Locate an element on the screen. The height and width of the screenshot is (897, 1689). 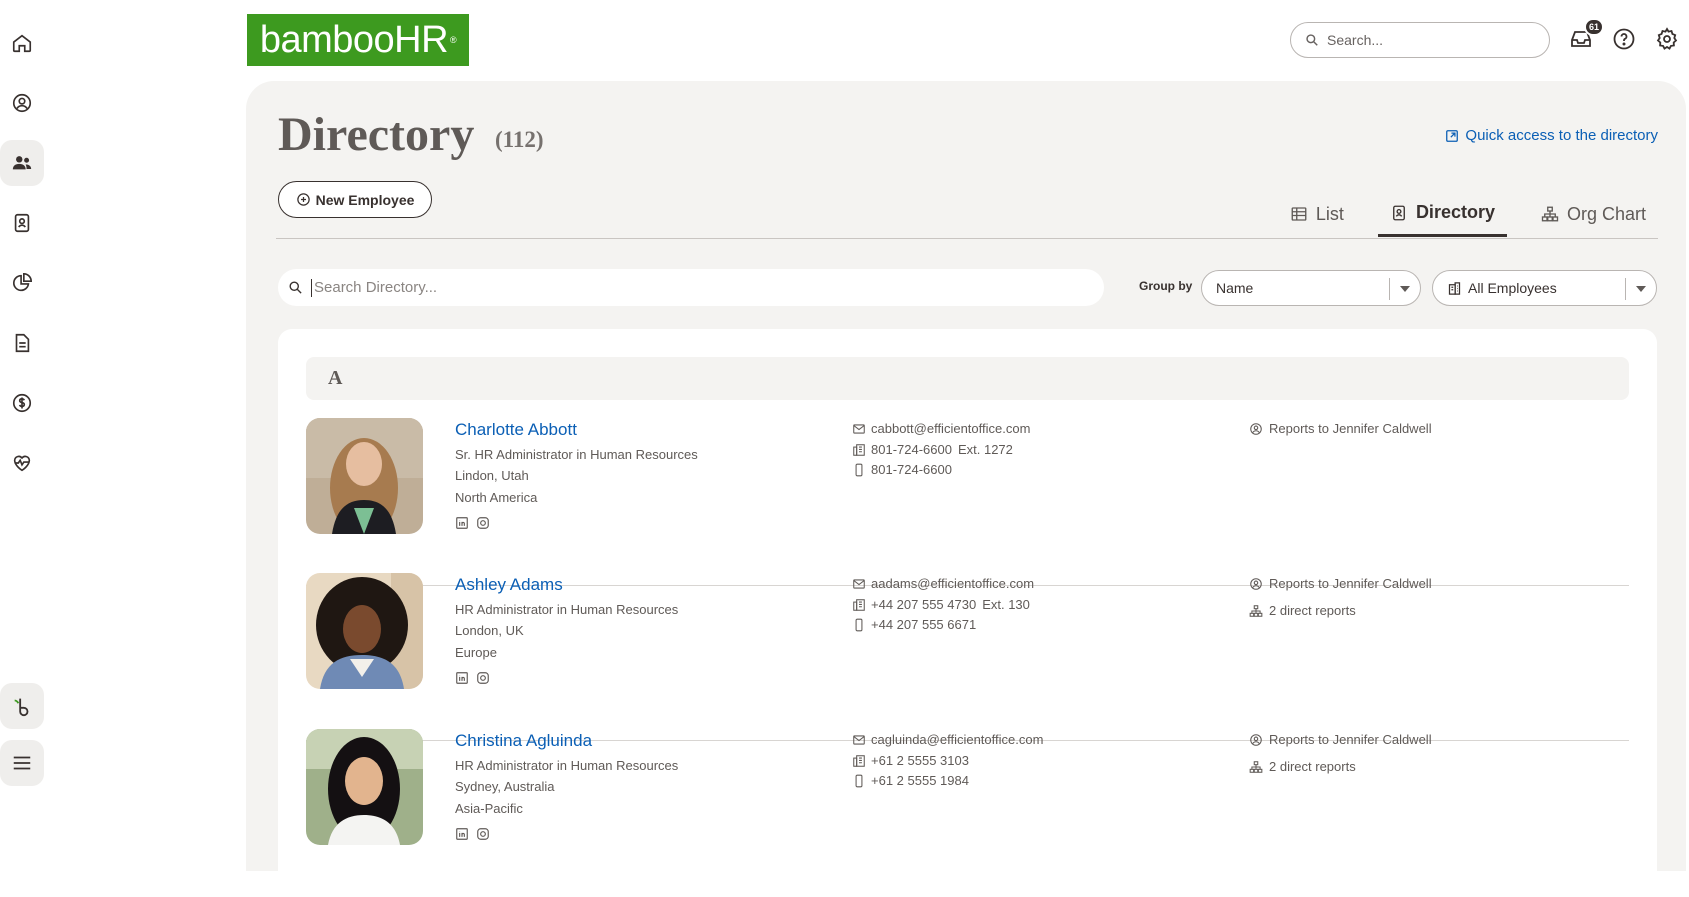
employee-name-link: Ashley Adams is located at coordinates (509, 585).